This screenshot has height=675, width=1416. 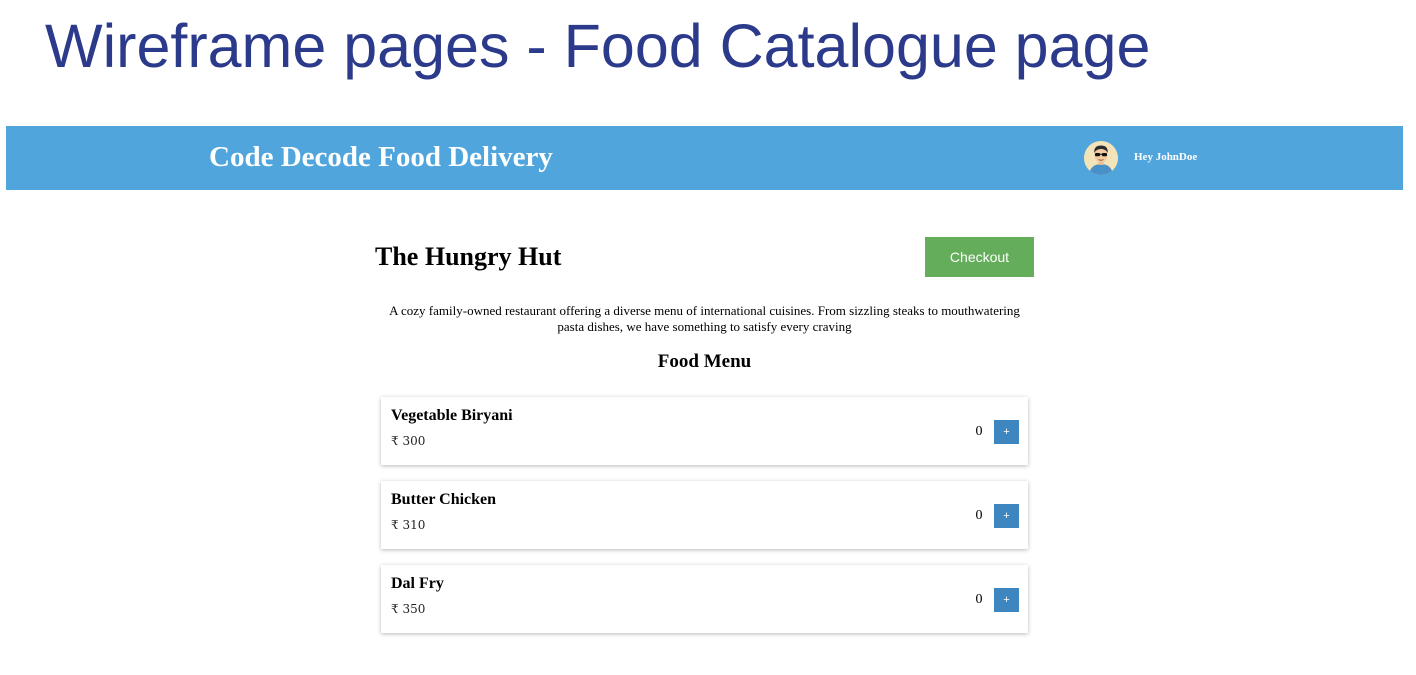 I want to click on user-greeting: Hey JohnDoe, so click(x=1165, y=157).